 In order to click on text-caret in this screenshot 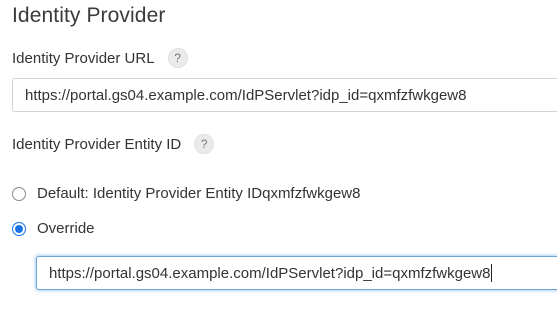, I will do `click(492, 273)`.